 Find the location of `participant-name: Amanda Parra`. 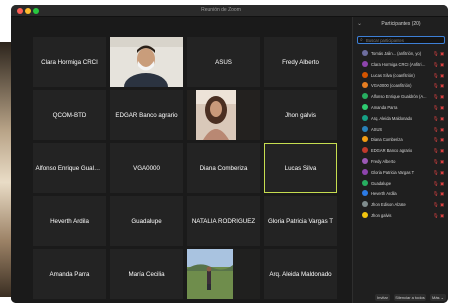

participant-name: Amanda Parra is located at coordinates (384, 107).